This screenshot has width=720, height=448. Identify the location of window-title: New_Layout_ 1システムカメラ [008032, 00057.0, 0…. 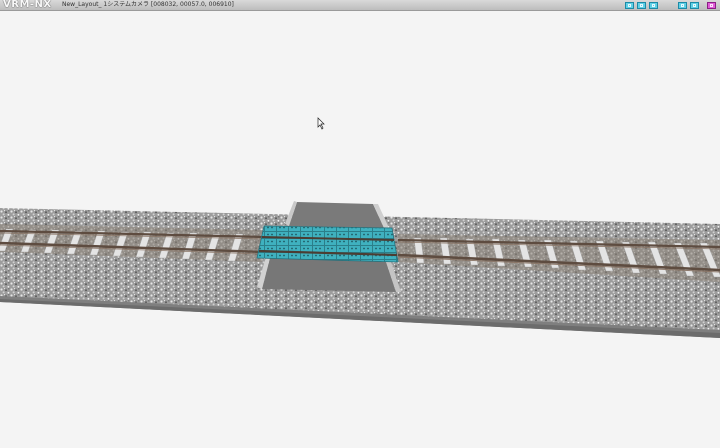
(148, 4).